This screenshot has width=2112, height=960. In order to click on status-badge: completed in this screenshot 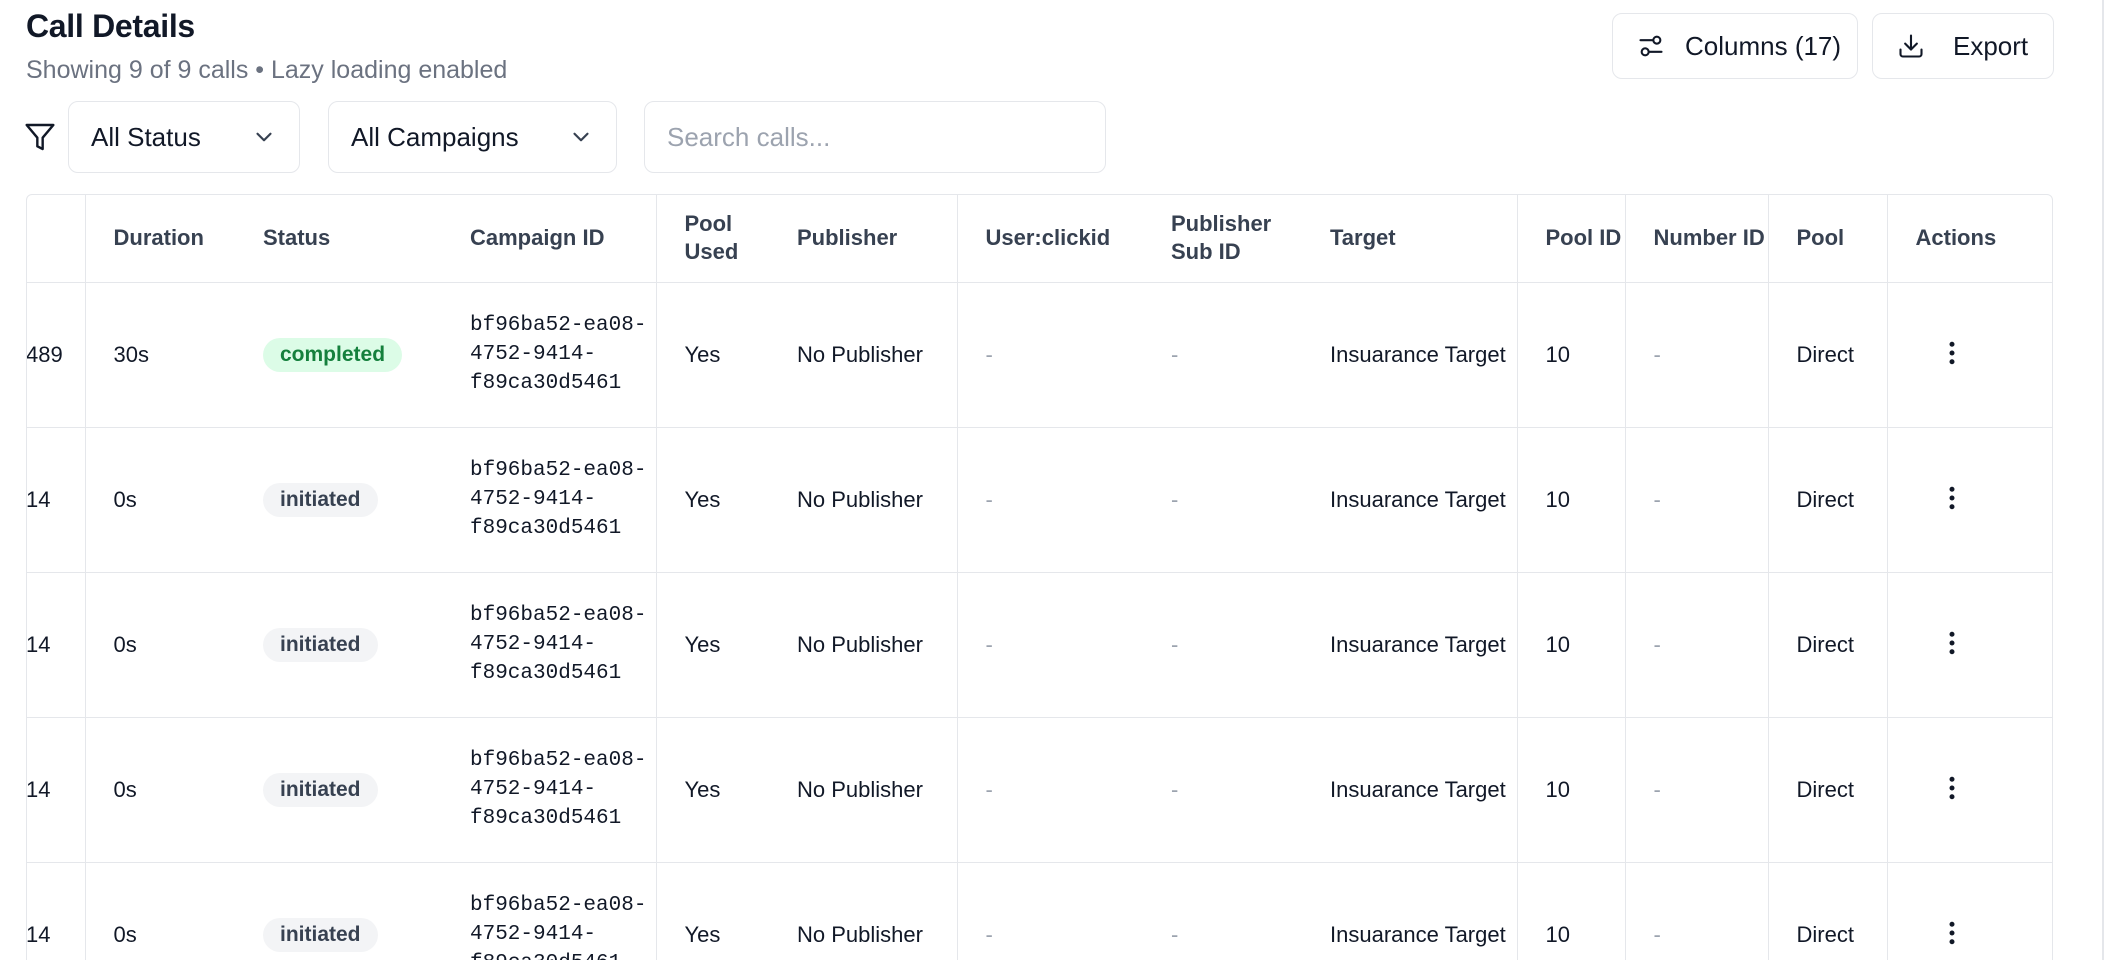, I will do `click(333, 354)`.